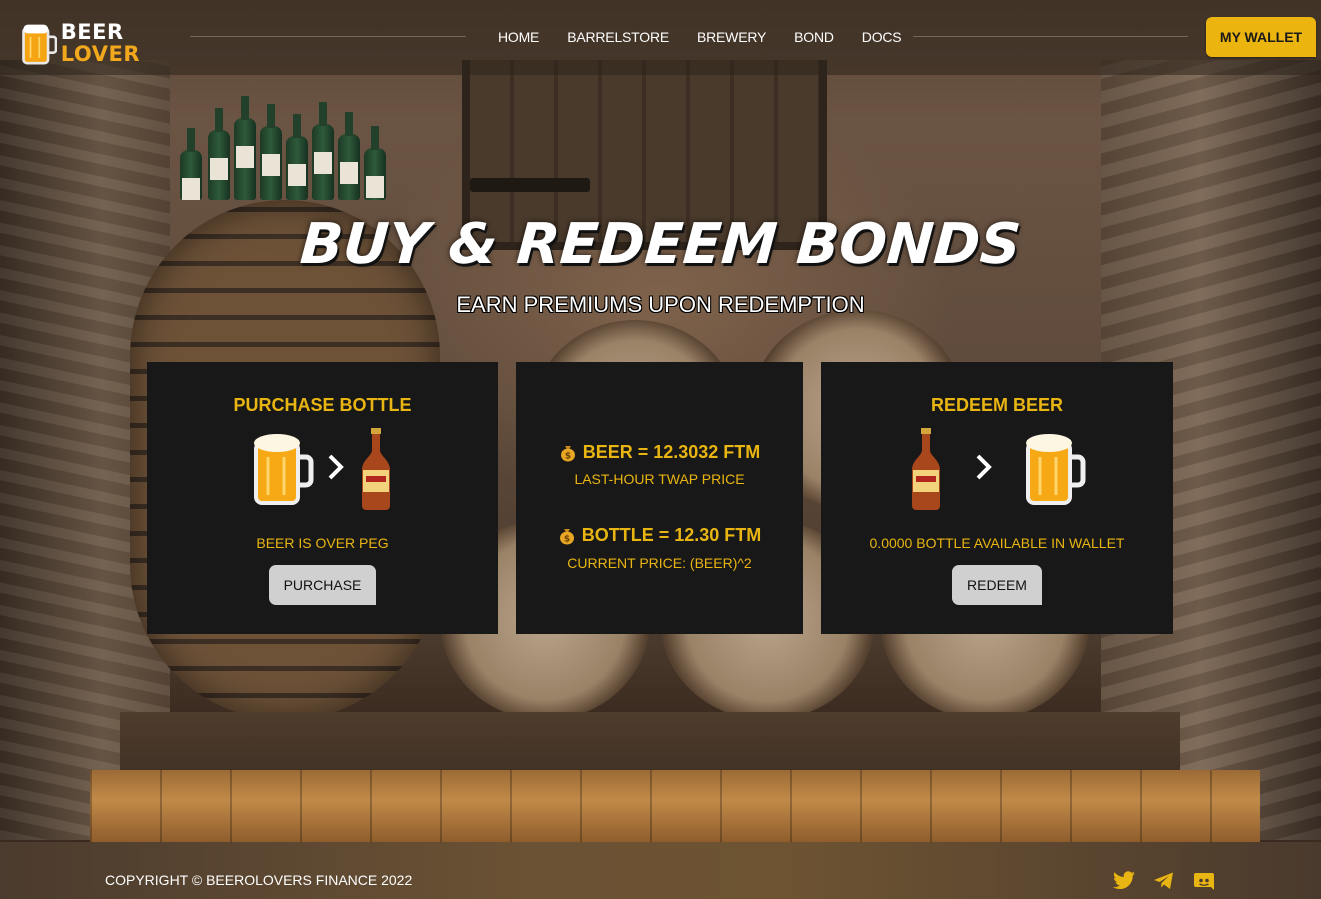 Image resolution: width=1321 pixels, height=899 pixels. I want to click on brand-line2: LOVER, so click(100, 54).